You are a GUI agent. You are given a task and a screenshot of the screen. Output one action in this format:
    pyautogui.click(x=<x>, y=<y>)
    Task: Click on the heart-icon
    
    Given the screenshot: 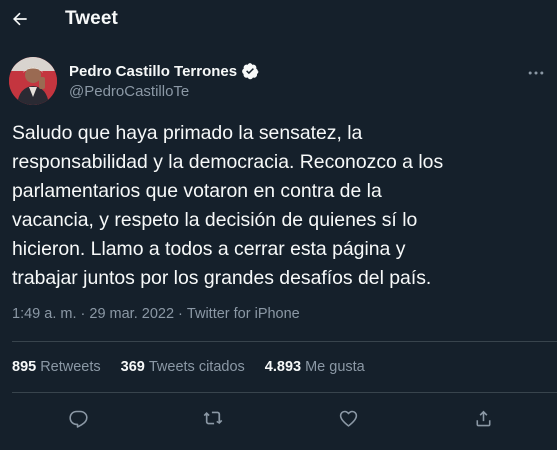 What is the action you would take?
    pyautogui.click(x=348, y=418)
    